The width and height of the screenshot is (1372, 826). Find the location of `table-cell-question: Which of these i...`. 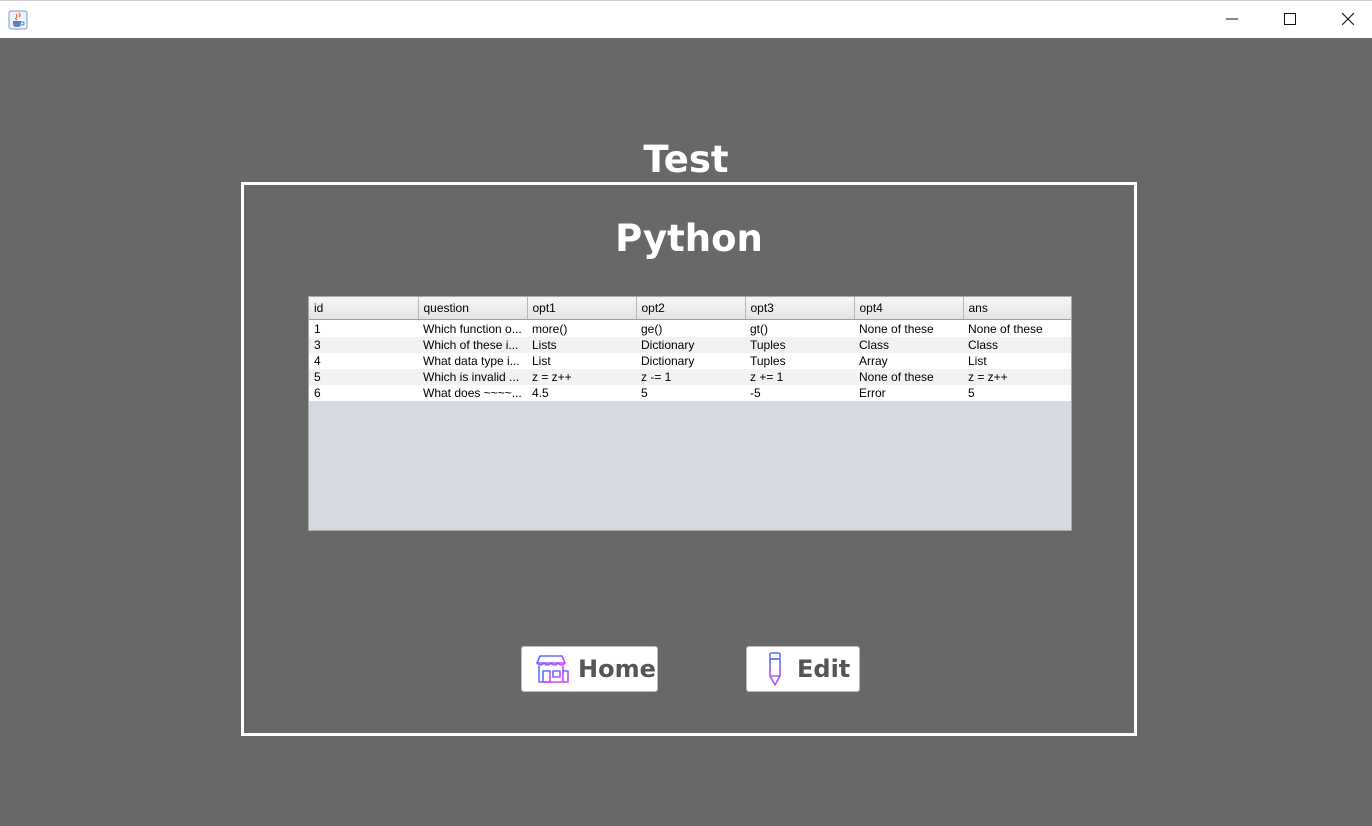

table-cell-question: Which of these i... is located at coordinates (472, 344).